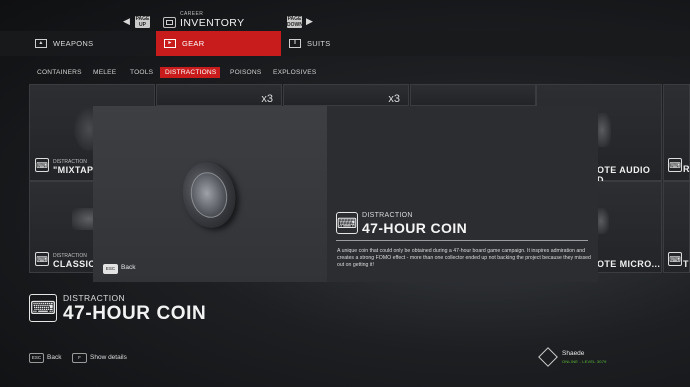  Describe the element at coordinates (319, 43) in the screenshot. I see `tab-label: SUITS` at that location.